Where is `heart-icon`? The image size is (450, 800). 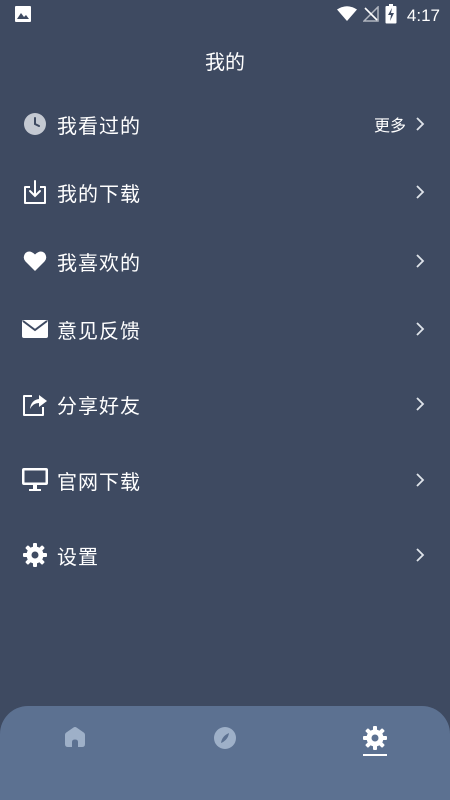
heart-icon is located at coordinates (35, 261).